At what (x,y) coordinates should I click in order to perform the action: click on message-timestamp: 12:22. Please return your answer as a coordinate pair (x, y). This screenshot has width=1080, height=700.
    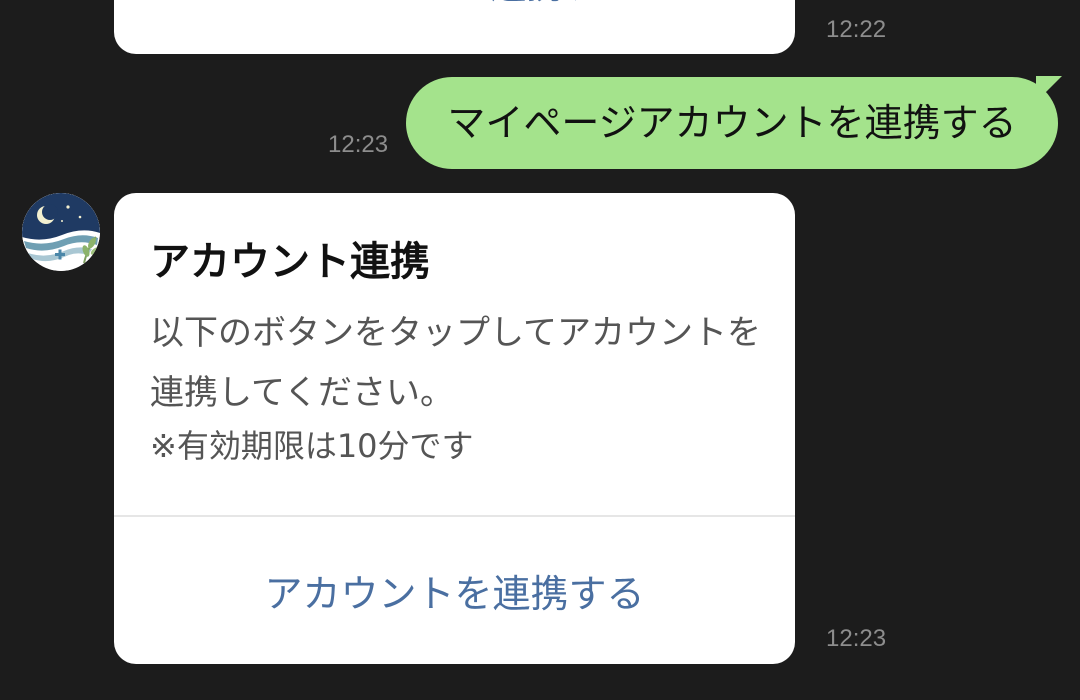
    Looking at the image, I should click on (856, 29).